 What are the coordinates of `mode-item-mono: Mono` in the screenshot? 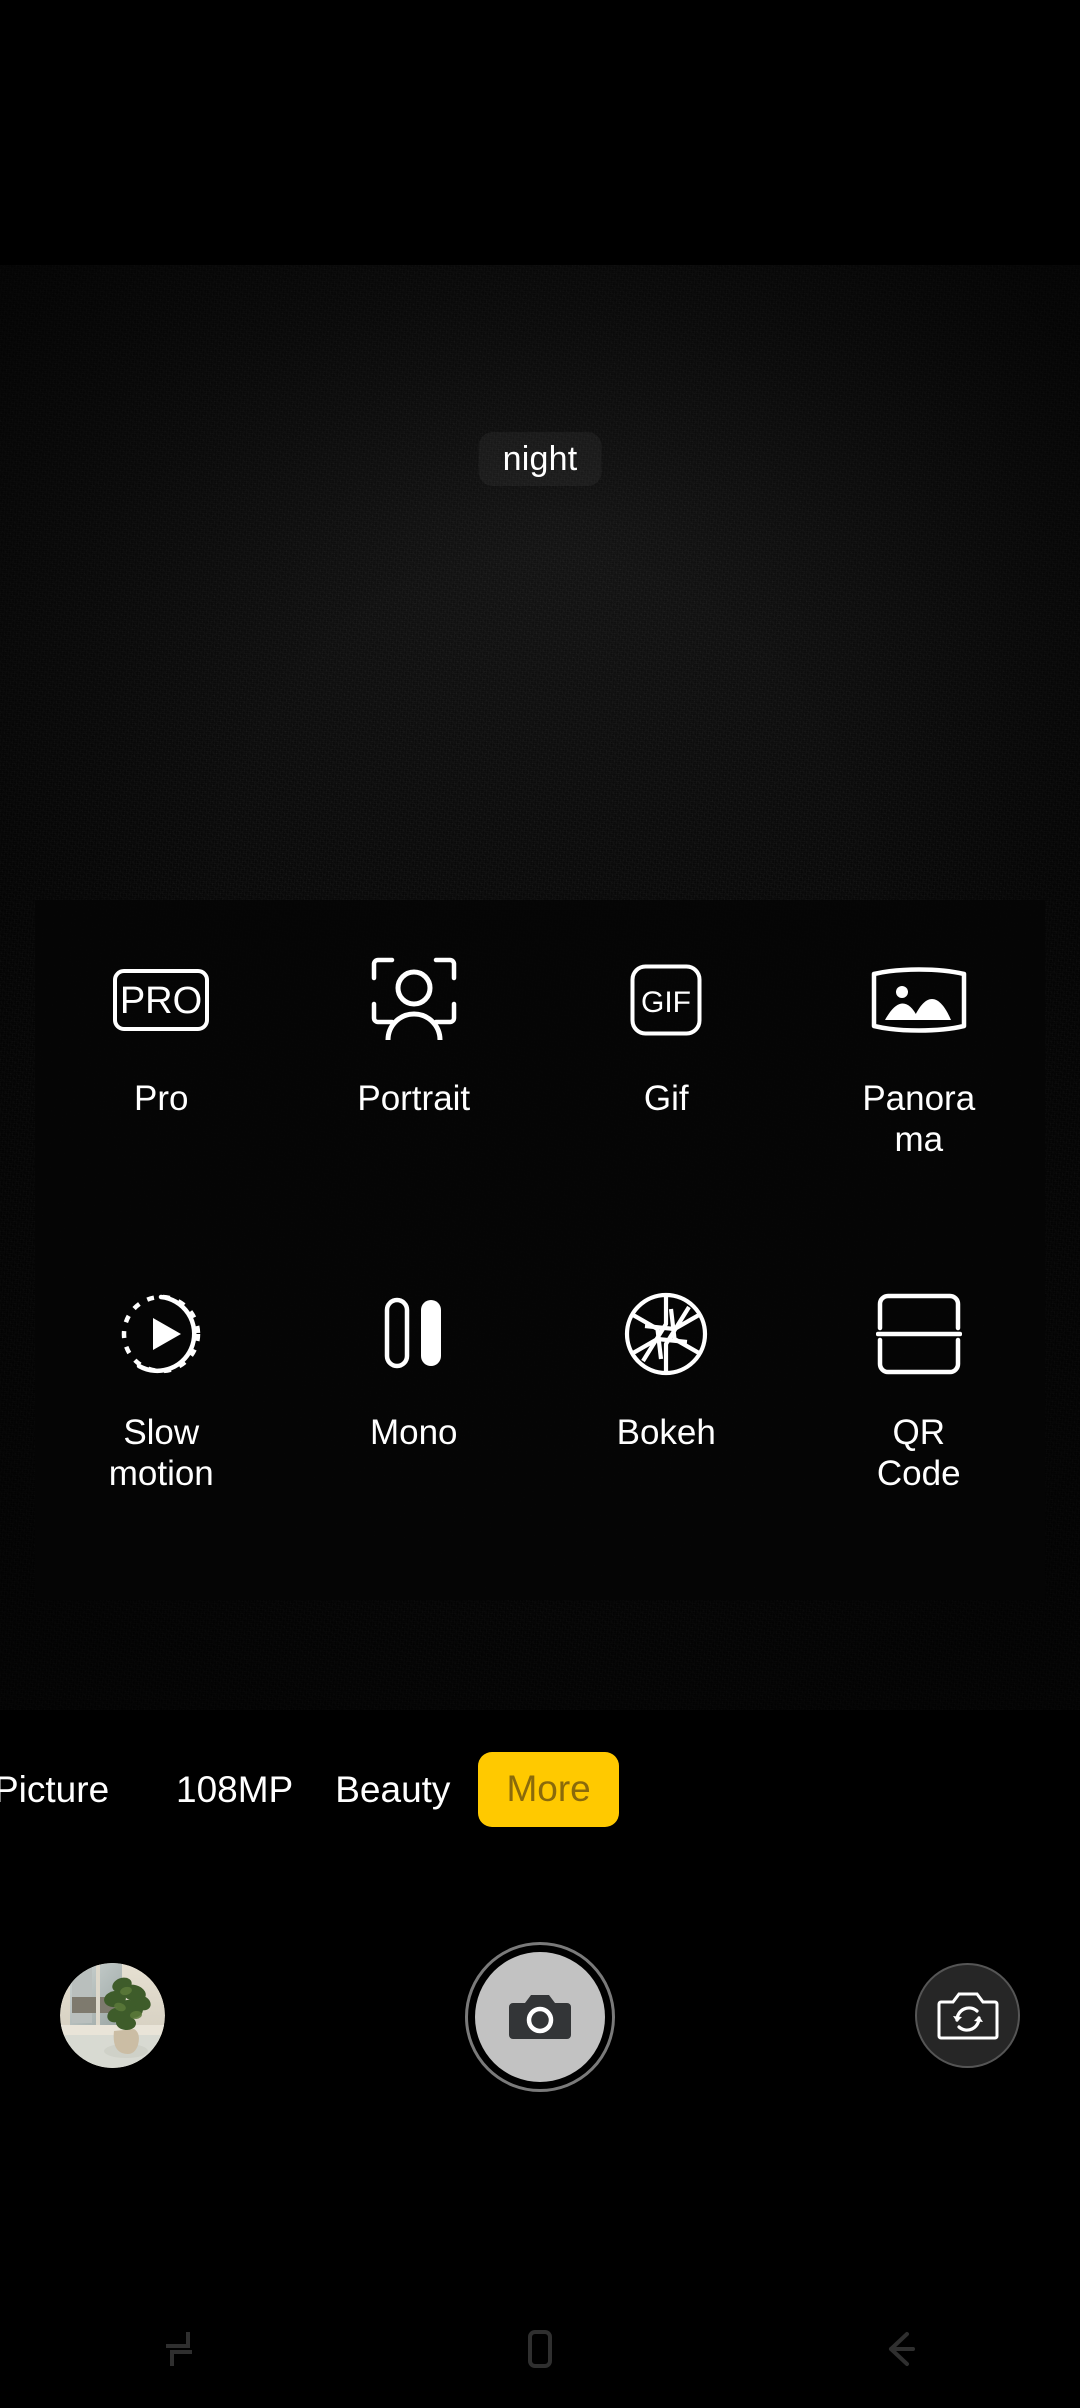 It's located at (414, 1425).